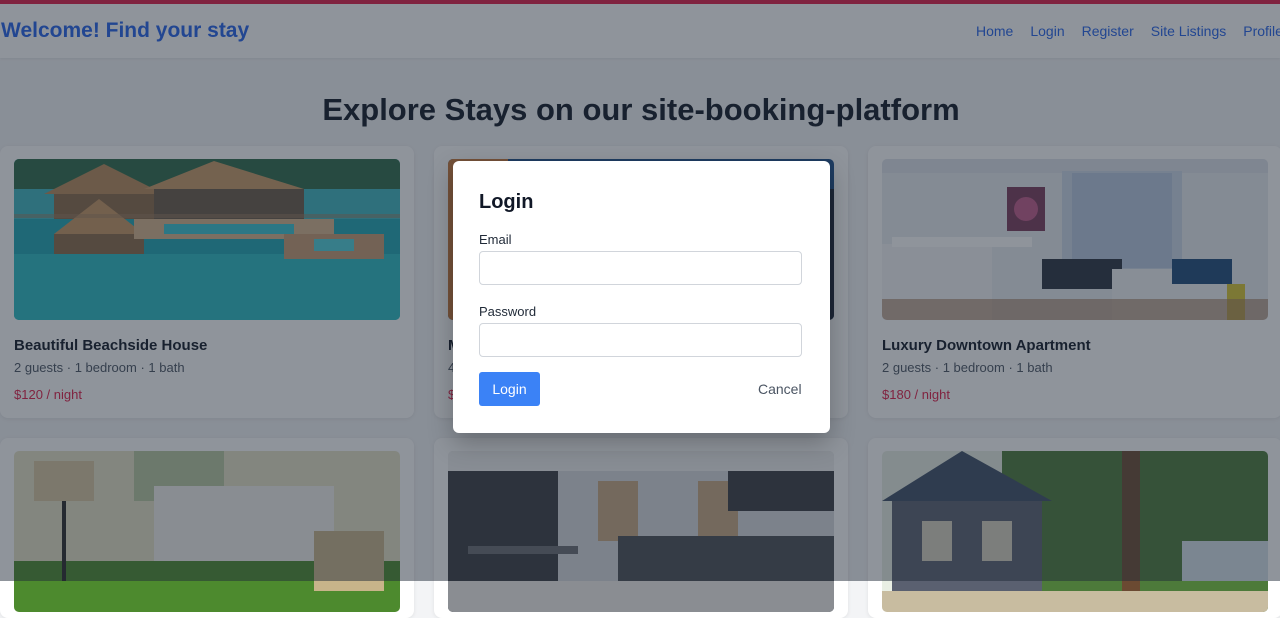 Image resolution: width=1280 pixels, height=618 pixels. I want to click on login-modal: Login Email Password Login Cancel, so click(641, 297).